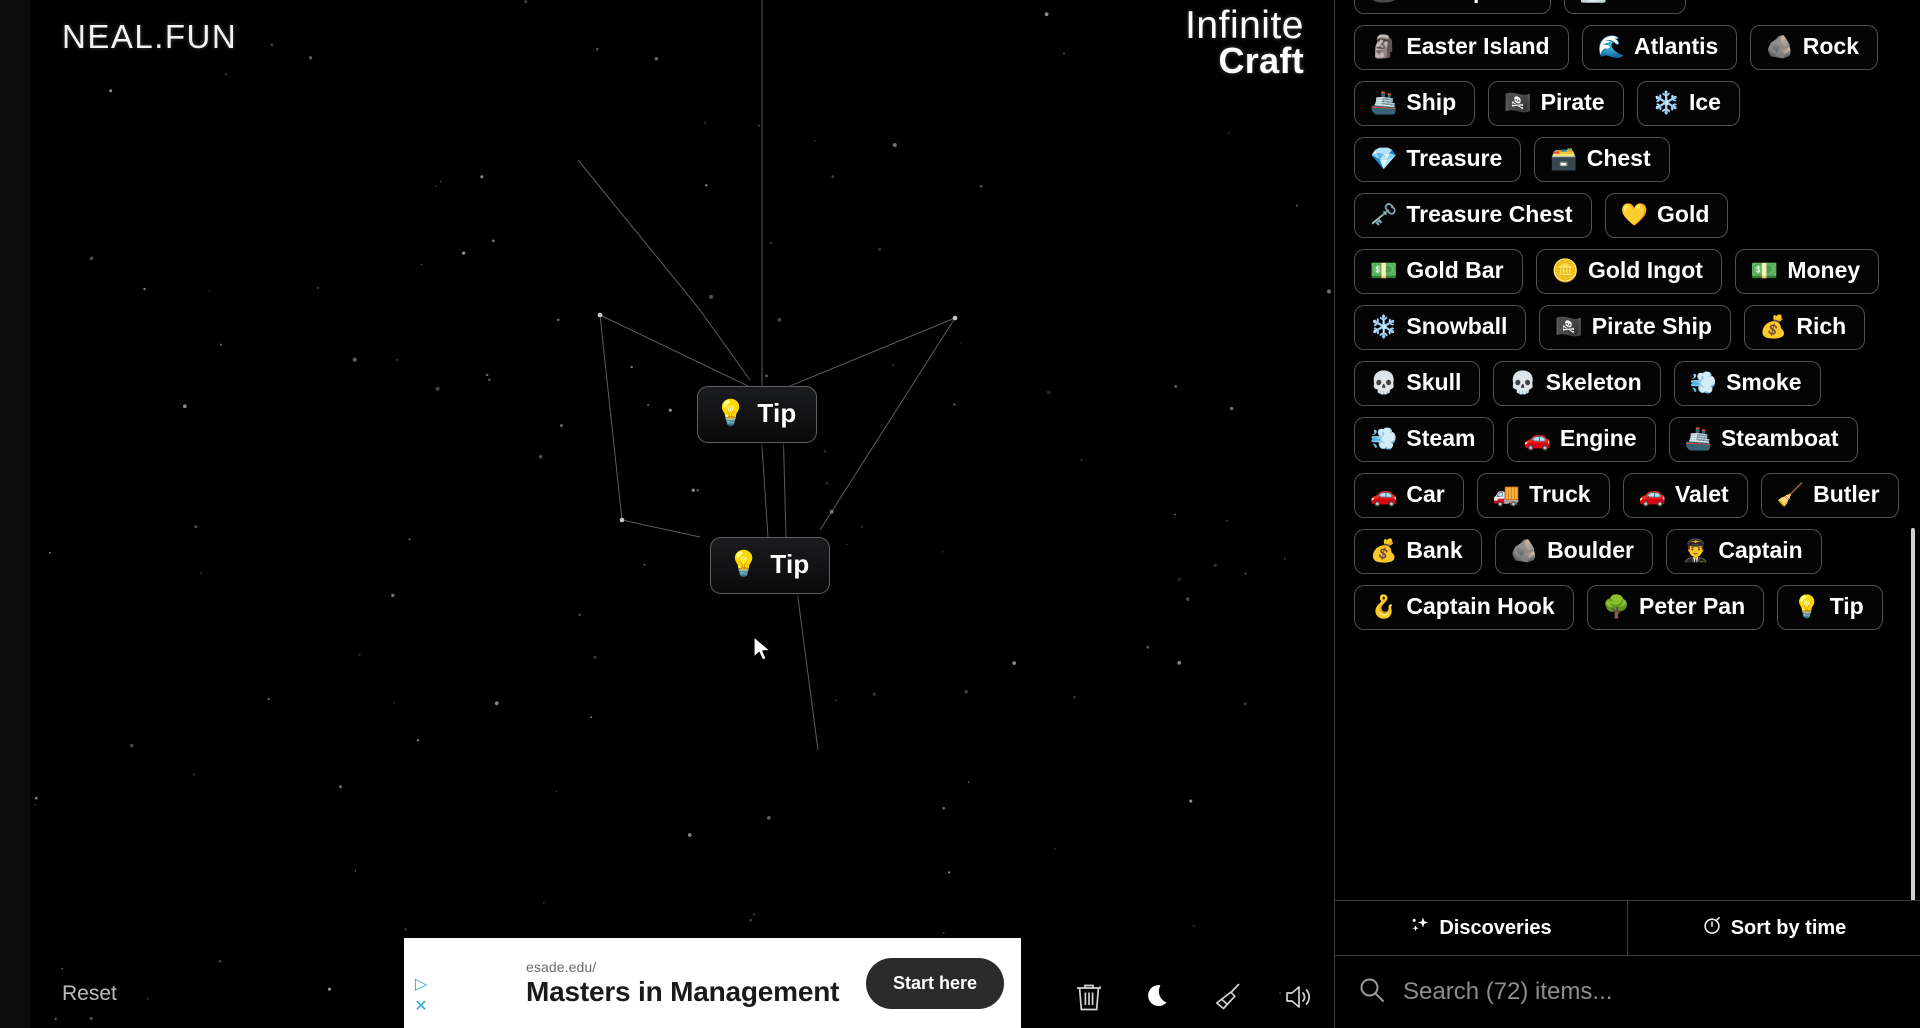 This screenshot has height=1028, width=1920. What do you see at coordinates (1159, 997) in the screenshot?
I see `moon-icon` at bounding box center [1159, 997].